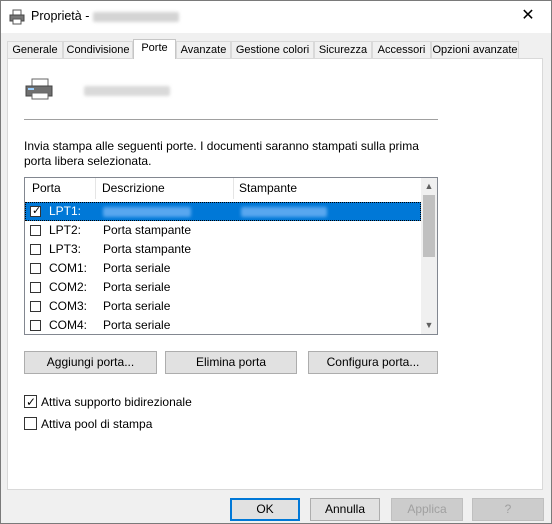  Describe the element at coordinates (508, 509) in the screenshot. I see `help-button: ?` at that location.